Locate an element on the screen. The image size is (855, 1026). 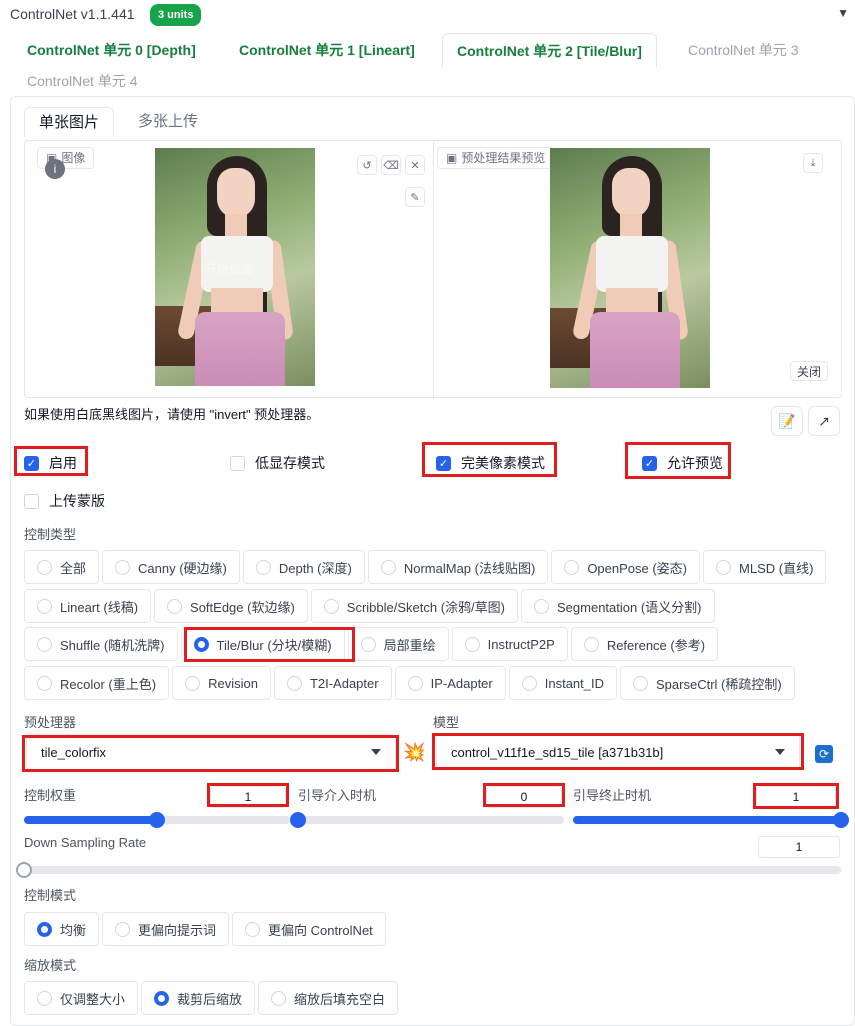
down-sampling-slider is located at coordinates (428, 870).